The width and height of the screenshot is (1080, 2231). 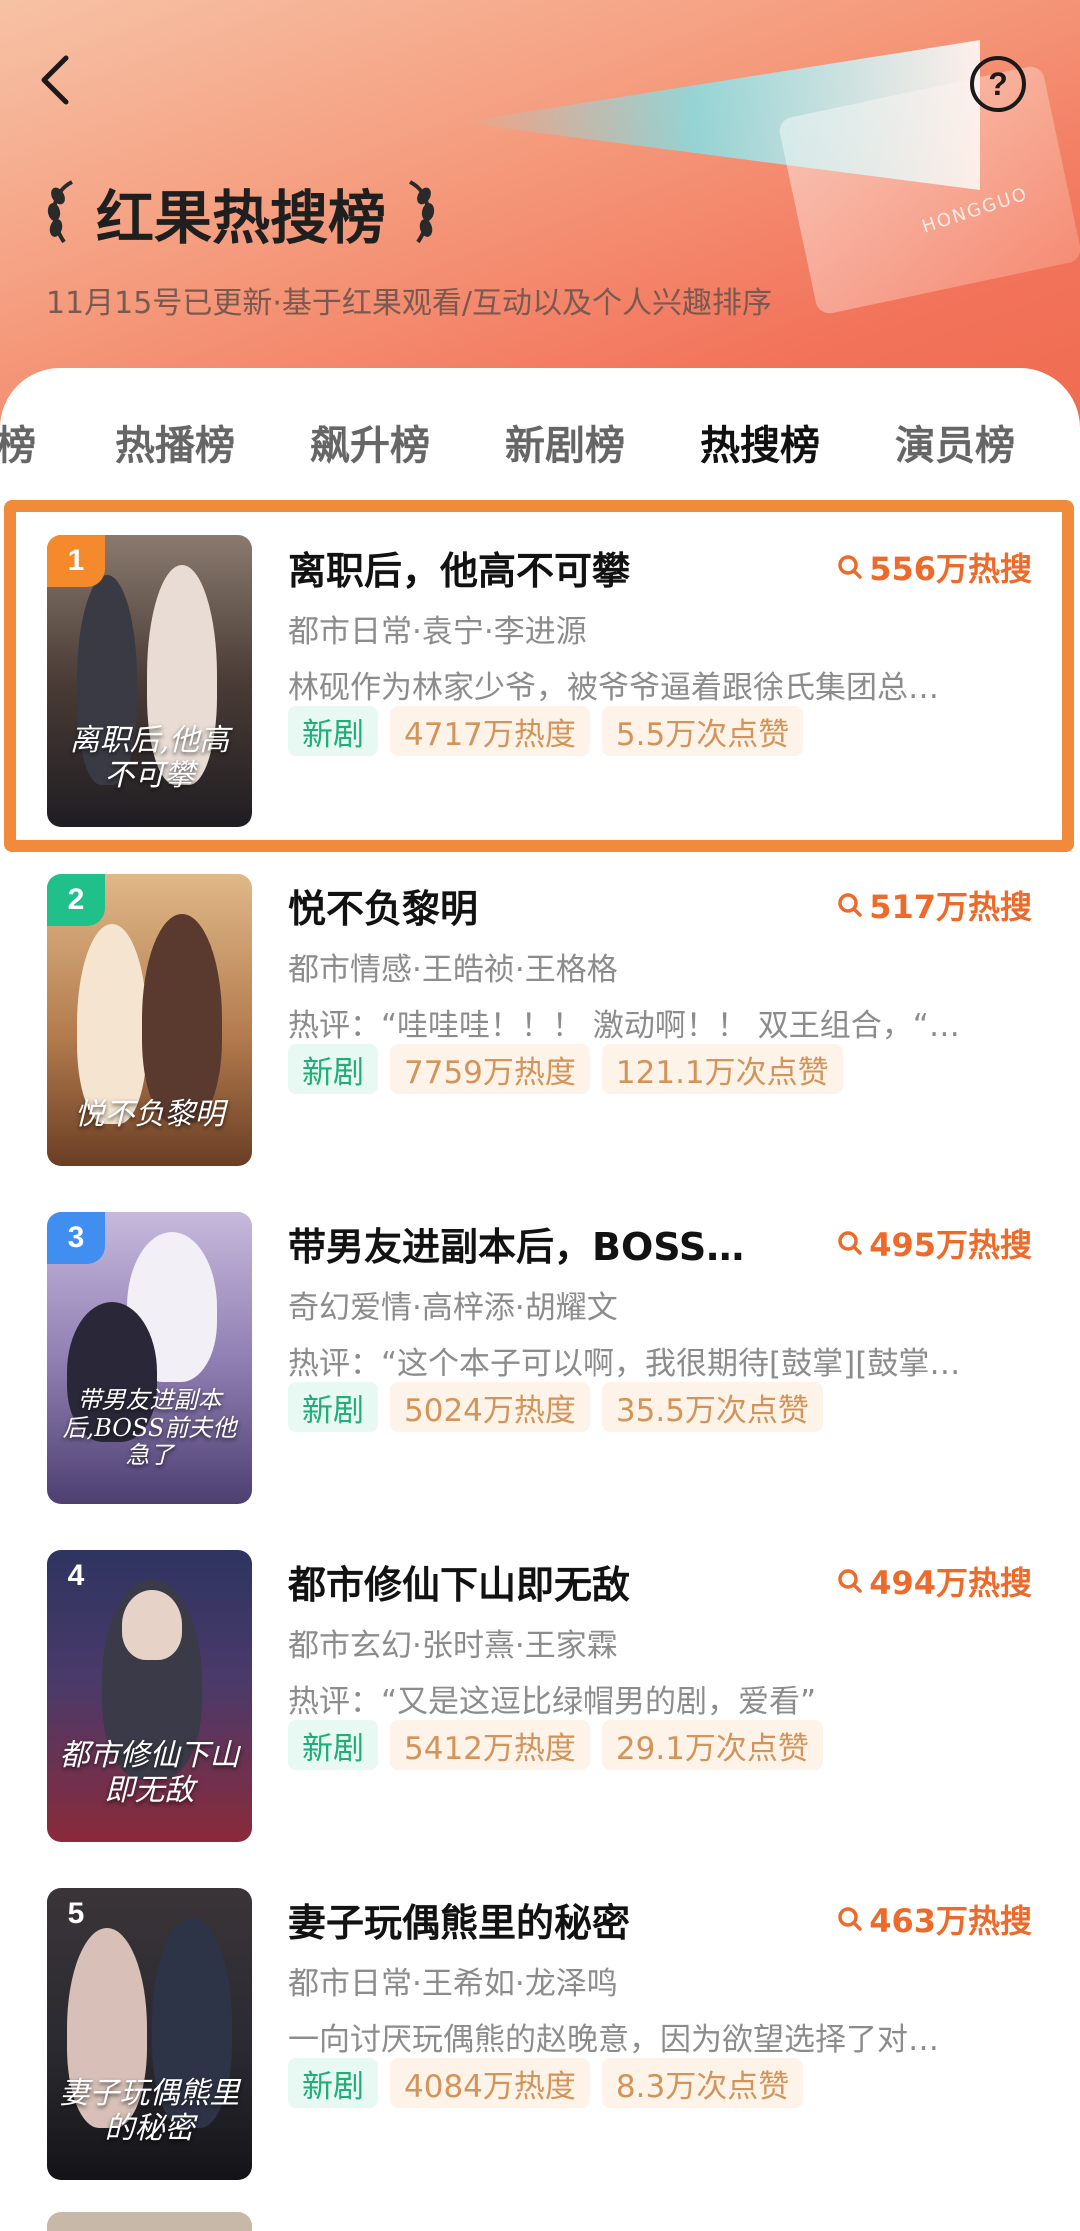 I want to click on rank-badge: 5, so click(x=76, y=1913).